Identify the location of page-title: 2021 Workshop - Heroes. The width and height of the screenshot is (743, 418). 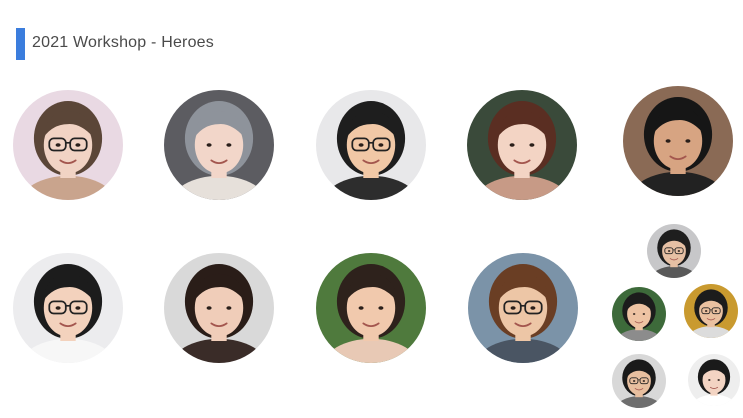
(123, 42).